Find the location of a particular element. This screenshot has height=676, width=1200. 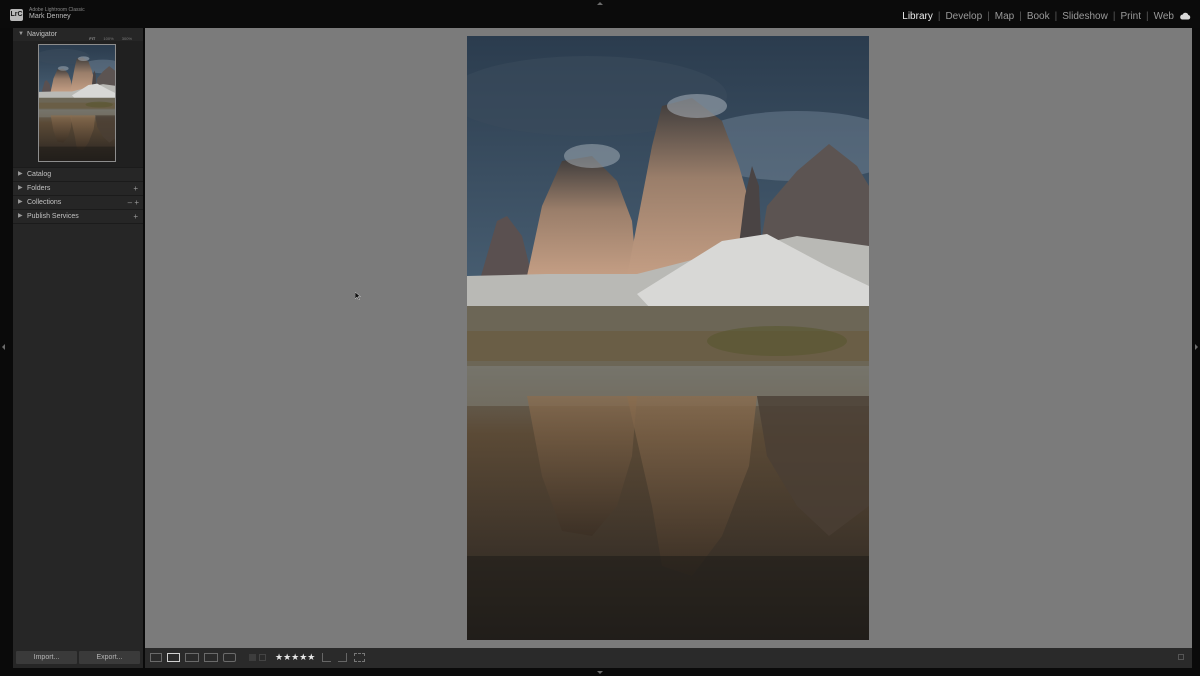

navigator-header: ▼ Navigator FIT 100% 300% is located at coordinates (78, 34).